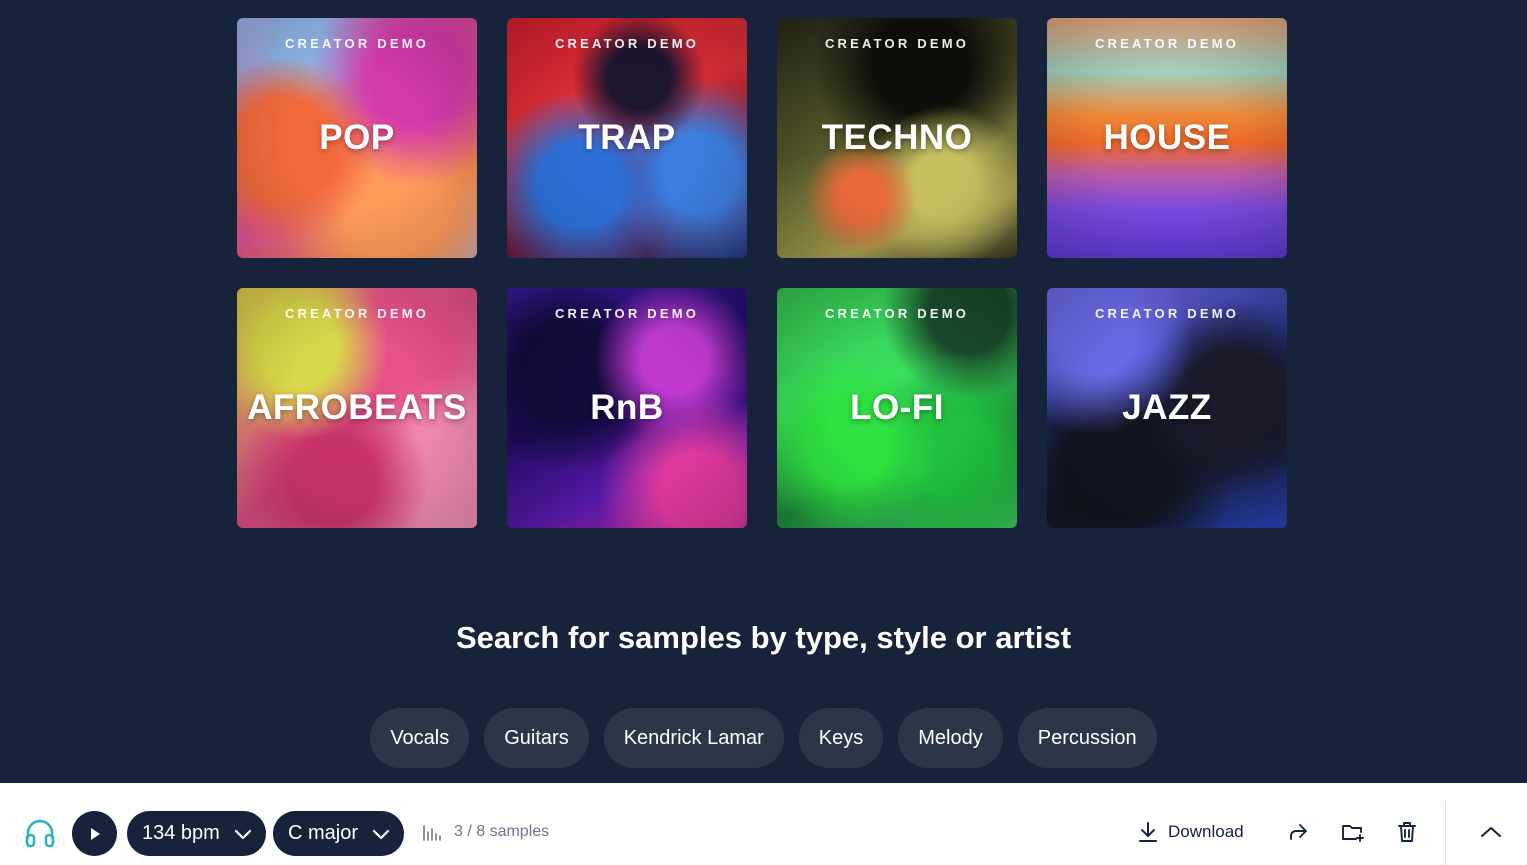  What do you see at coordinates (1148, 832) in the screenshot?
I see `download-icon` at bounding box center [1148, 832].